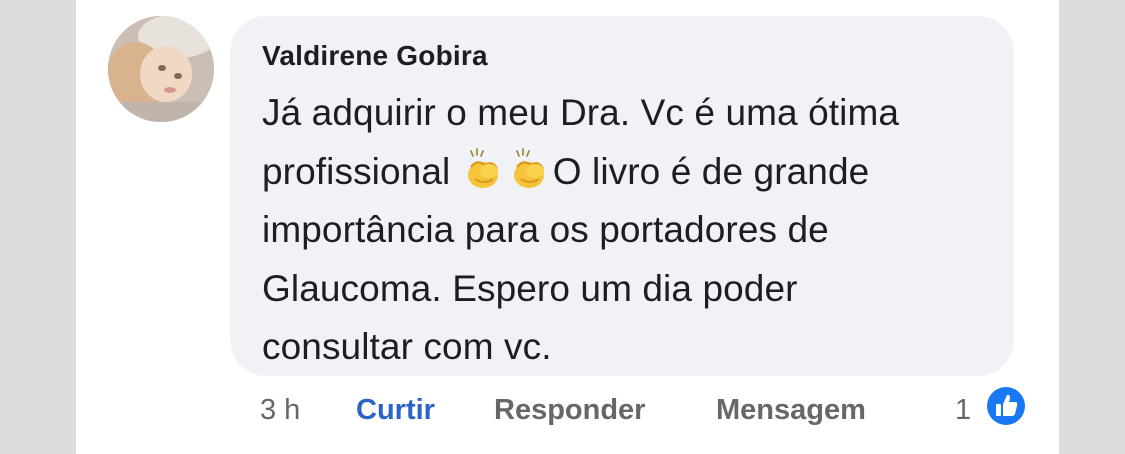 This screenshot has width=1125, height=454. I want to click on comment-line-2-start: profissional, so click(356, 171).